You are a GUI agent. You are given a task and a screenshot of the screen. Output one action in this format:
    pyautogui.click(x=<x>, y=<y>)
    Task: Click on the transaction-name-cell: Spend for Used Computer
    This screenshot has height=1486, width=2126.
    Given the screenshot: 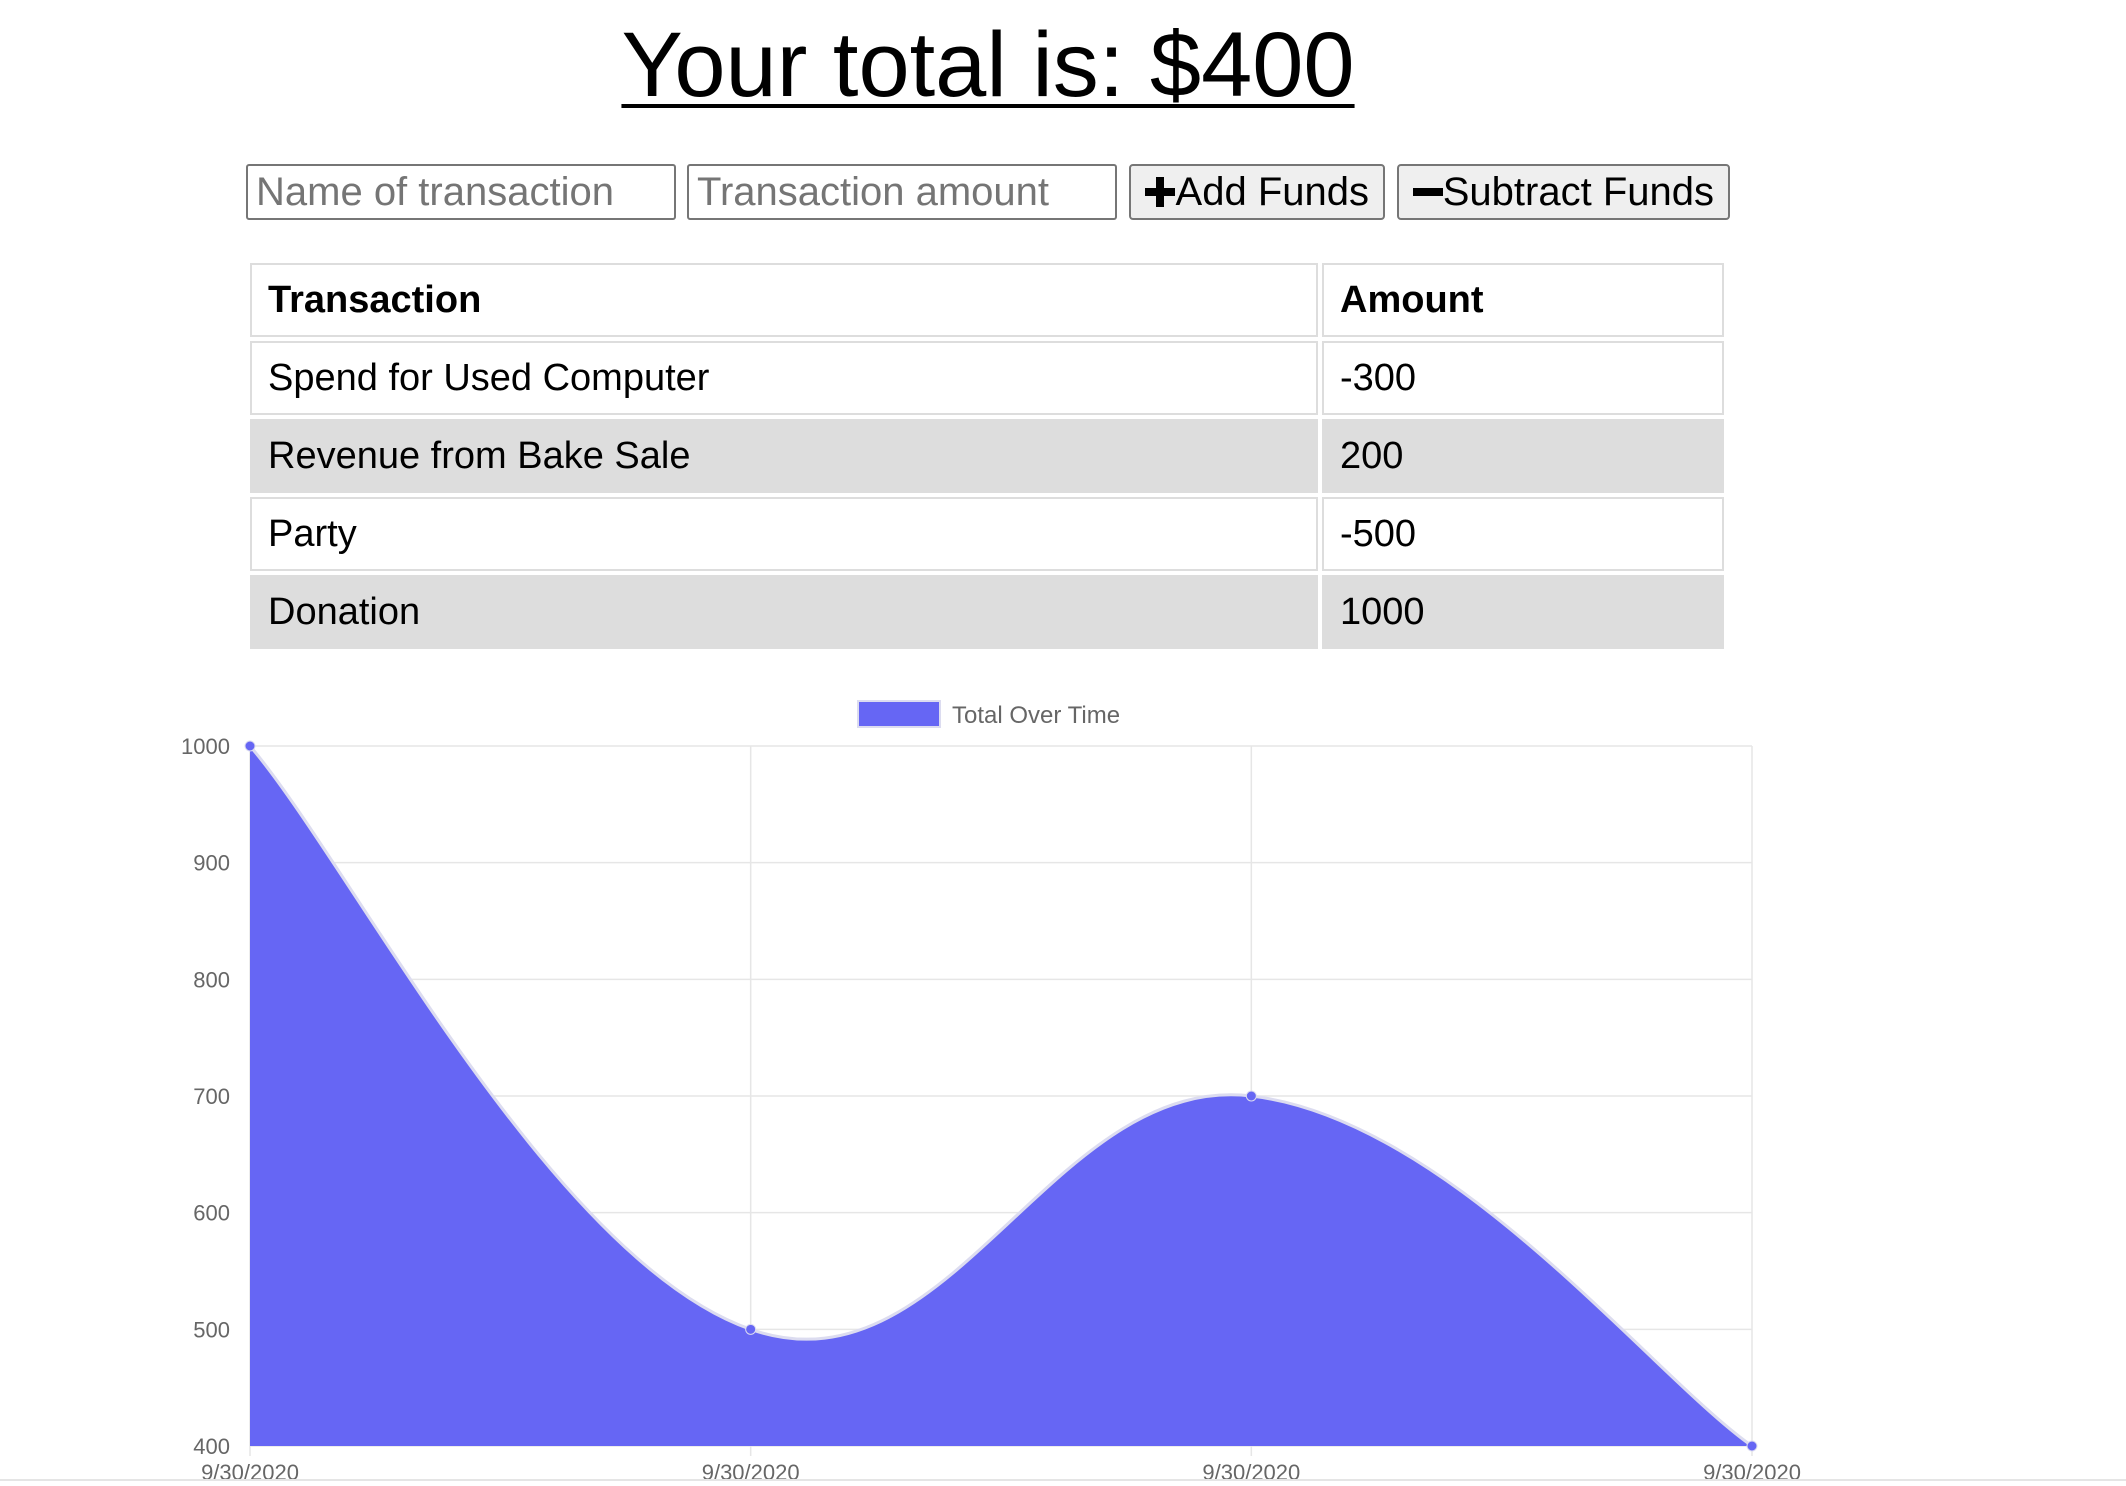 What is the action you would take?
    pyautogui.click(x=784, y=378)
    